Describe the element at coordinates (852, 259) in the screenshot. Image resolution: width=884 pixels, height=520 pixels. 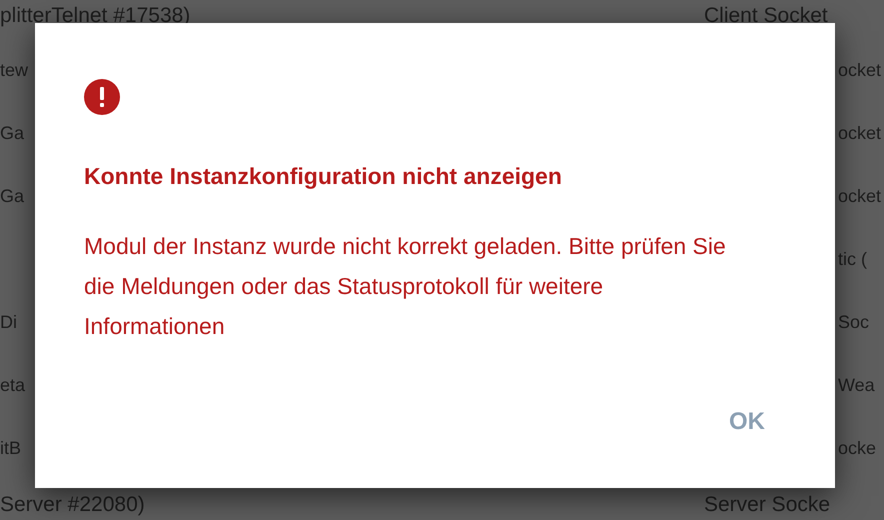
I see `table-cell-text: tic (` at that location.